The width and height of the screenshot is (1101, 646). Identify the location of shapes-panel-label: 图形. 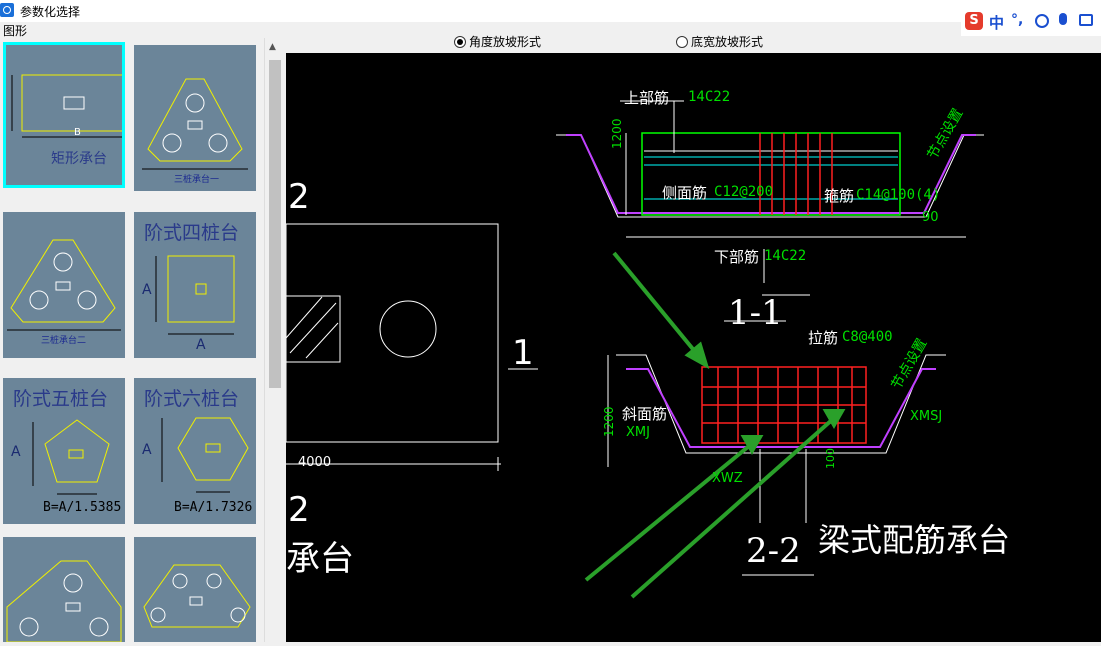
(15, 31).